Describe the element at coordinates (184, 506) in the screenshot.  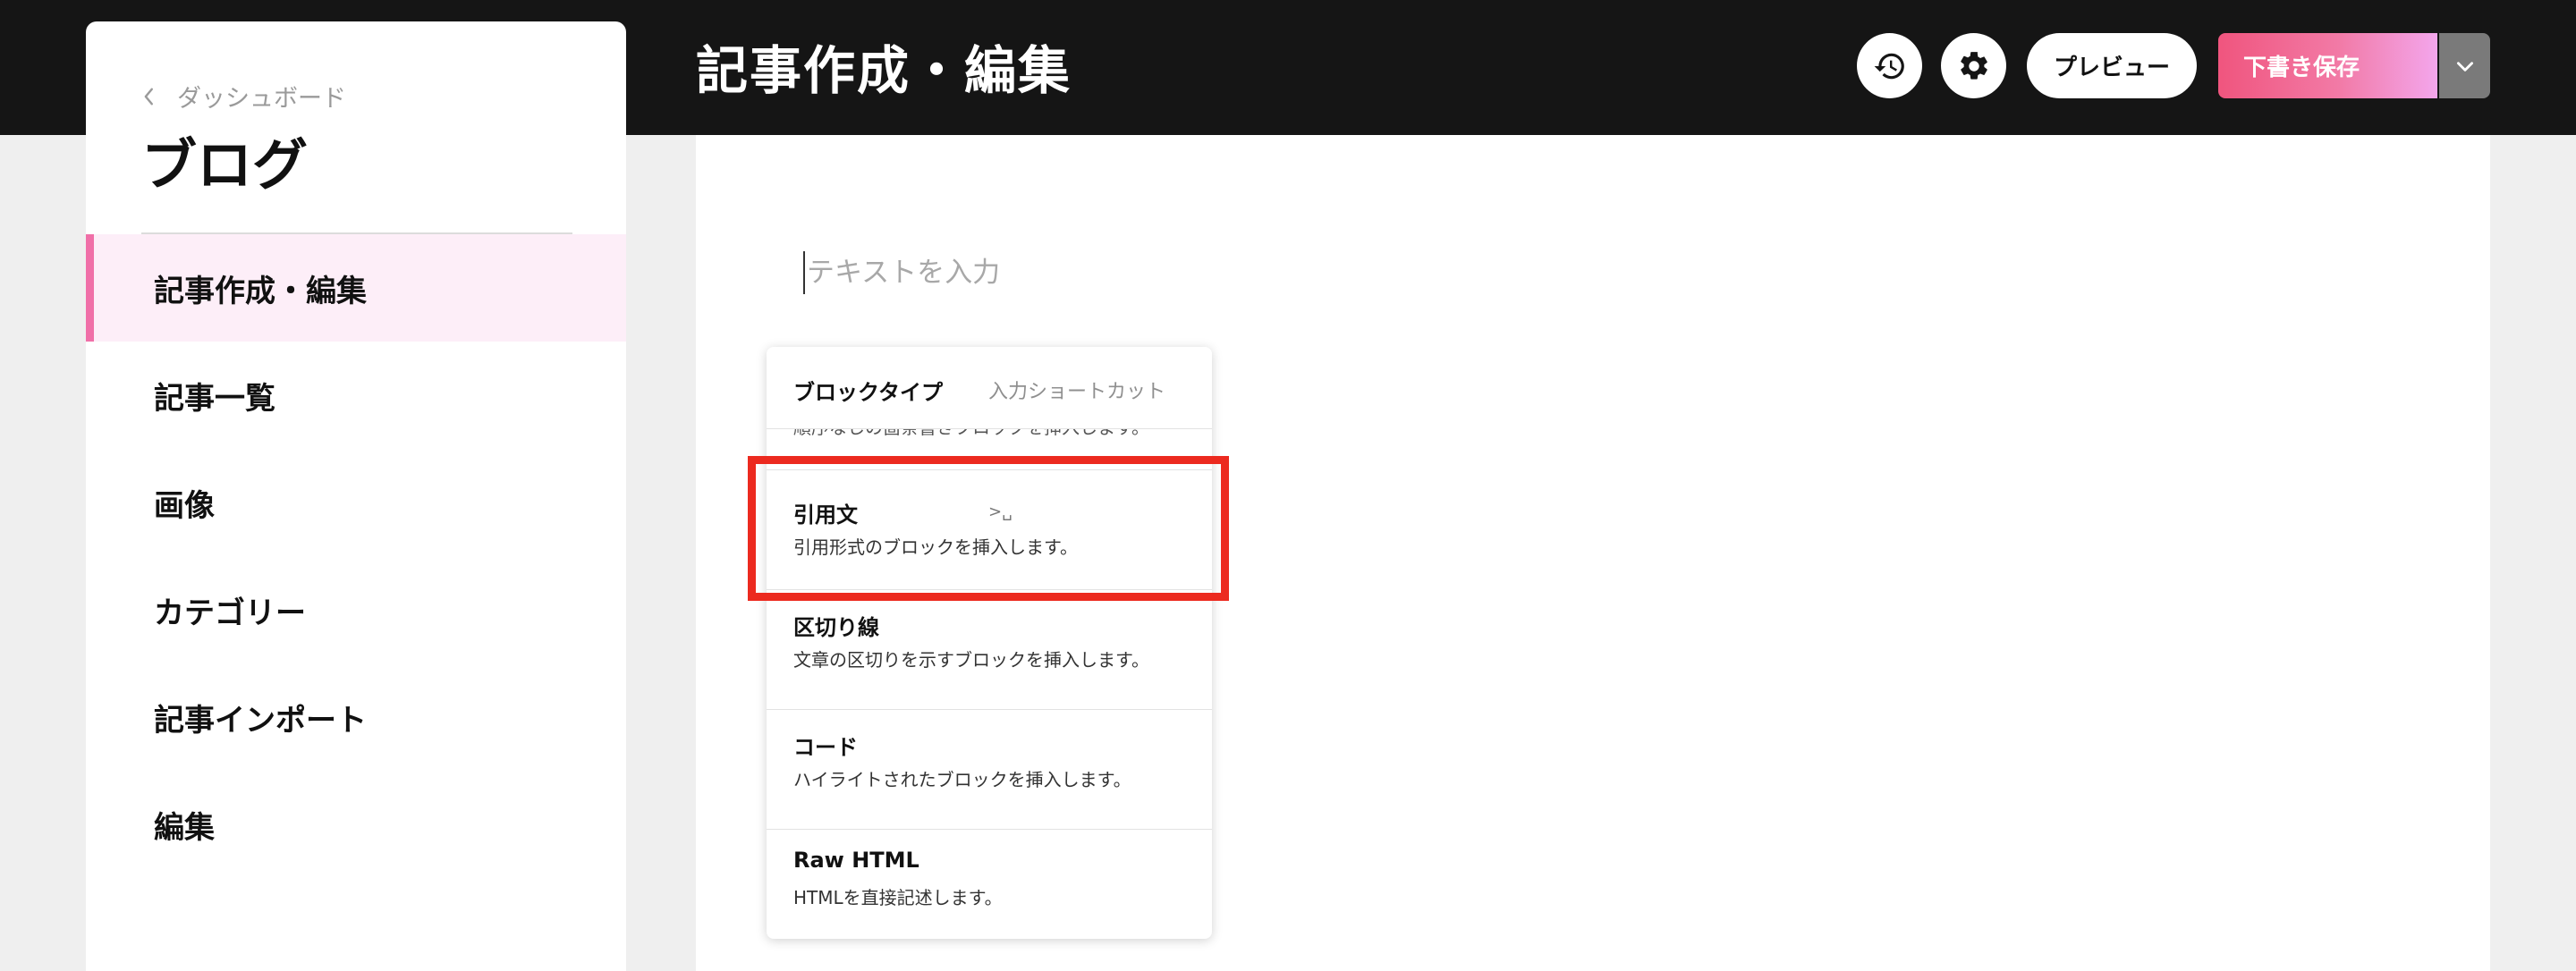
I see `sidebar-item-label: 画像` at that location.